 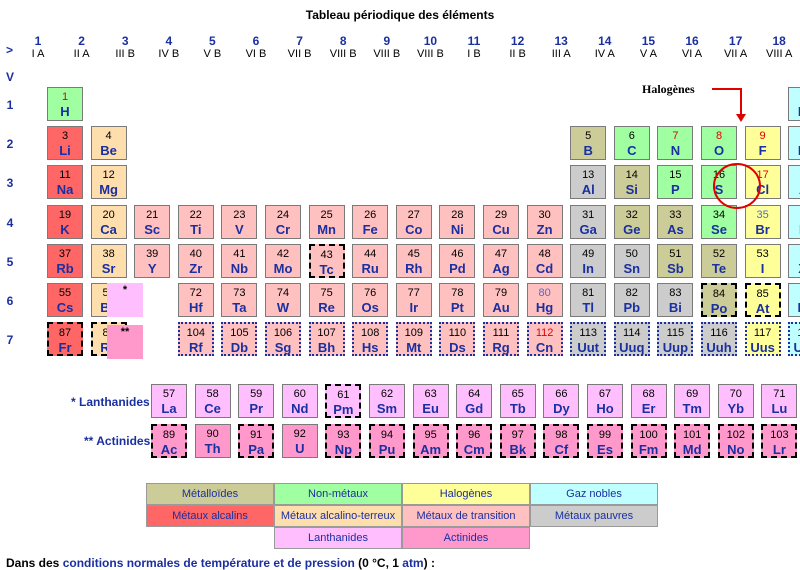 I want to click on legend-lanthanides: Lanthanides, so click(x=338, y=538).